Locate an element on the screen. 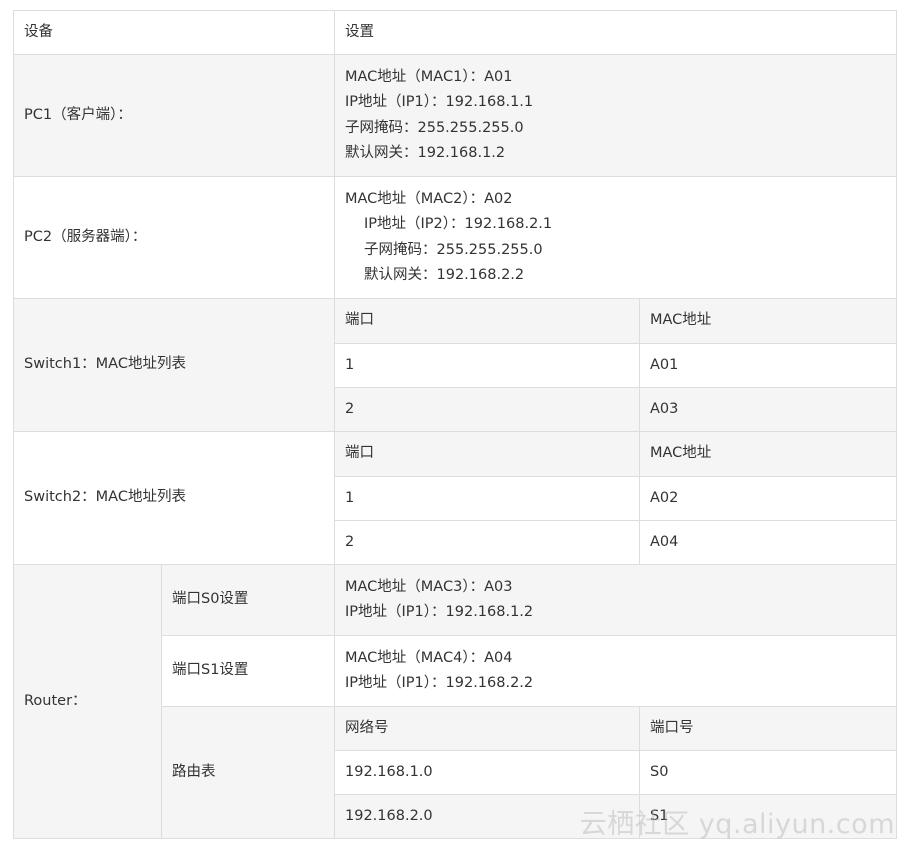  router-s1-label: 端口S1设置 is located at coordinates (248, 671).